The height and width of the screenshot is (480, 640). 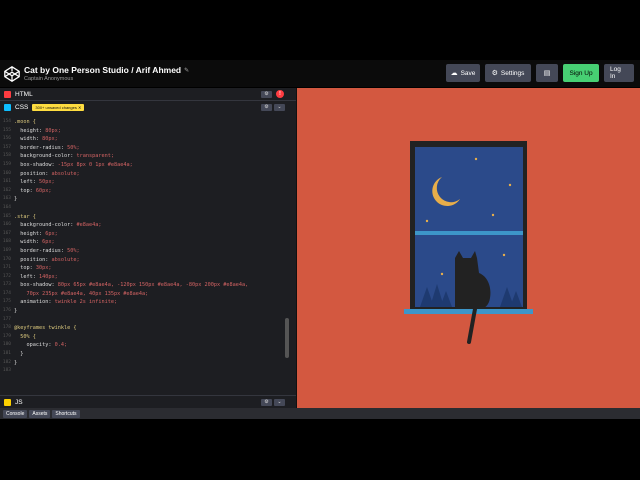 I want to click on editor-scrollbar, so click(x=287, y=338).